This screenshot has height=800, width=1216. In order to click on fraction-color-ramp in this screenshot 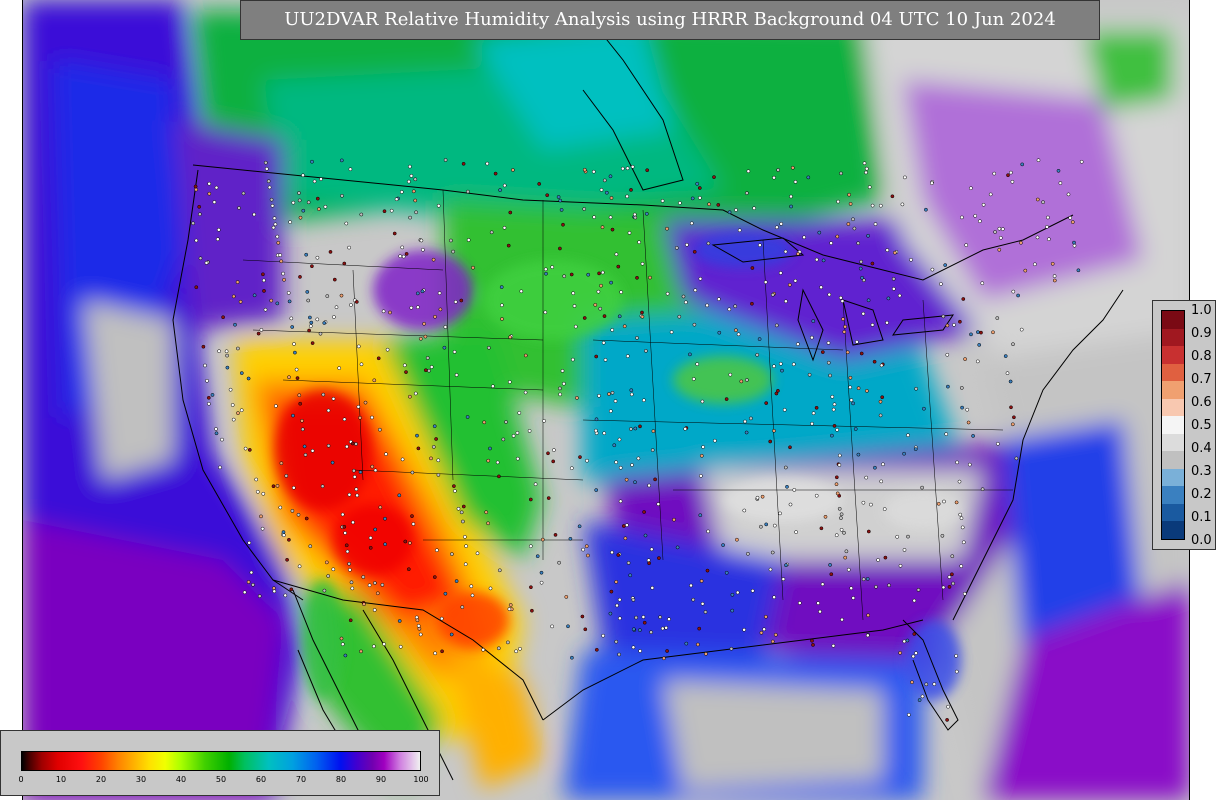, I will do `click(1173, 425)`.